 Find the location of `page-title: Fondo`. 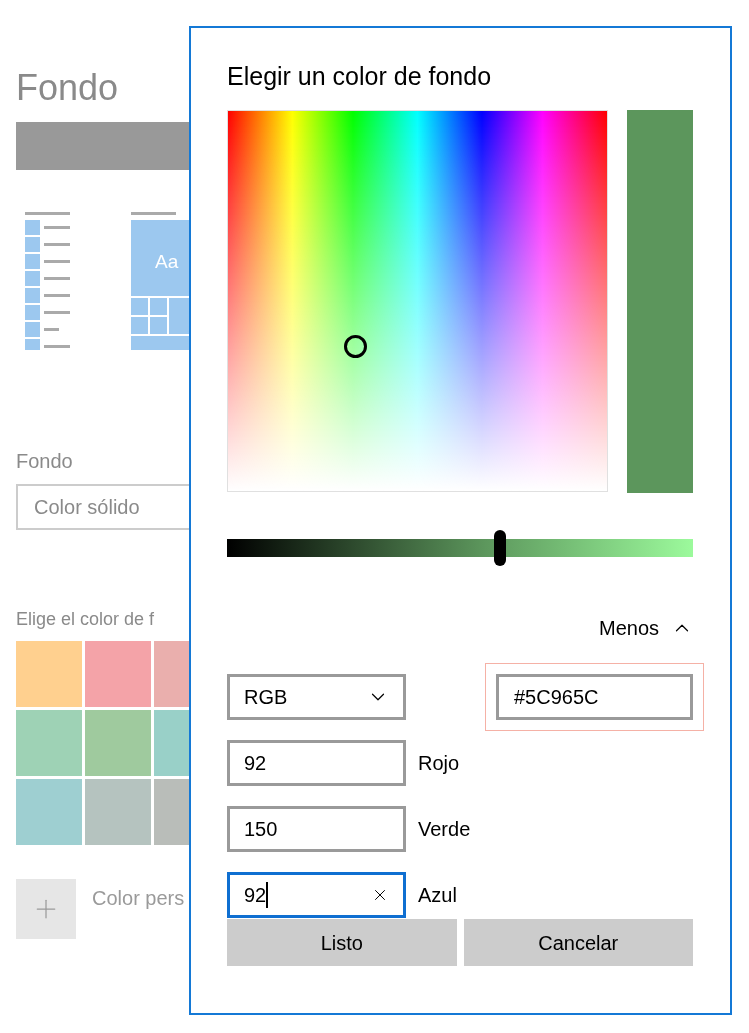

page-title: Fondo is located at coordinates (68, 88).